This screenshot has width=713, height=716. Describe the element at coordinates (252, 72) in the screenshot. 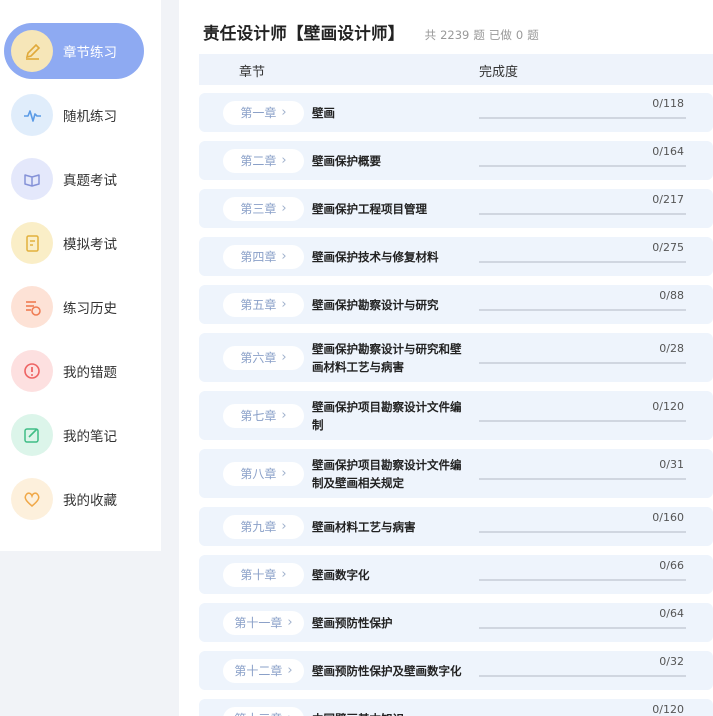

I see `header-chapter: 章节` at that location.